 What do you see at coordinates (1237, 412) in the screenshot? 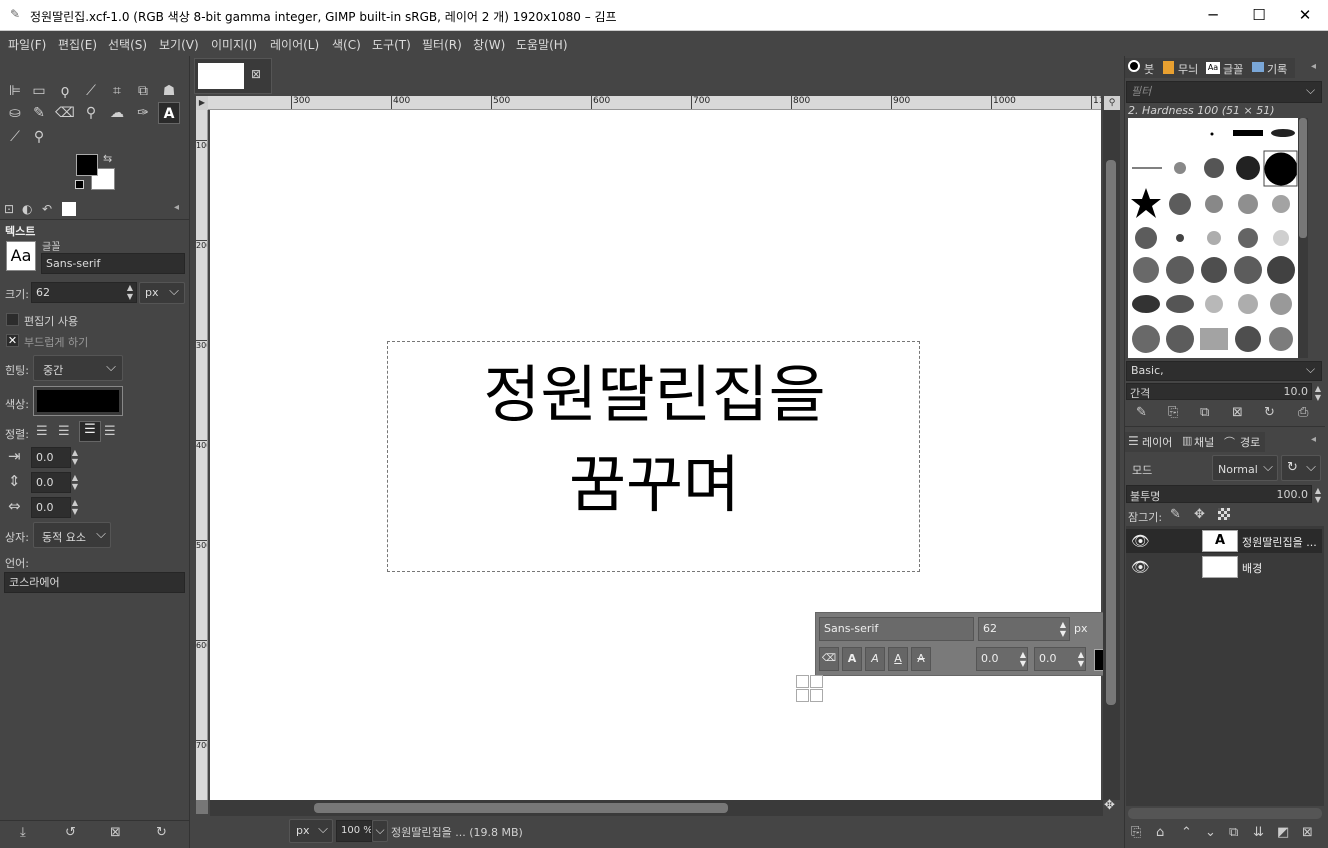
I see `delete-brush-icon: ⊠` at bounding box center [1237, 412].